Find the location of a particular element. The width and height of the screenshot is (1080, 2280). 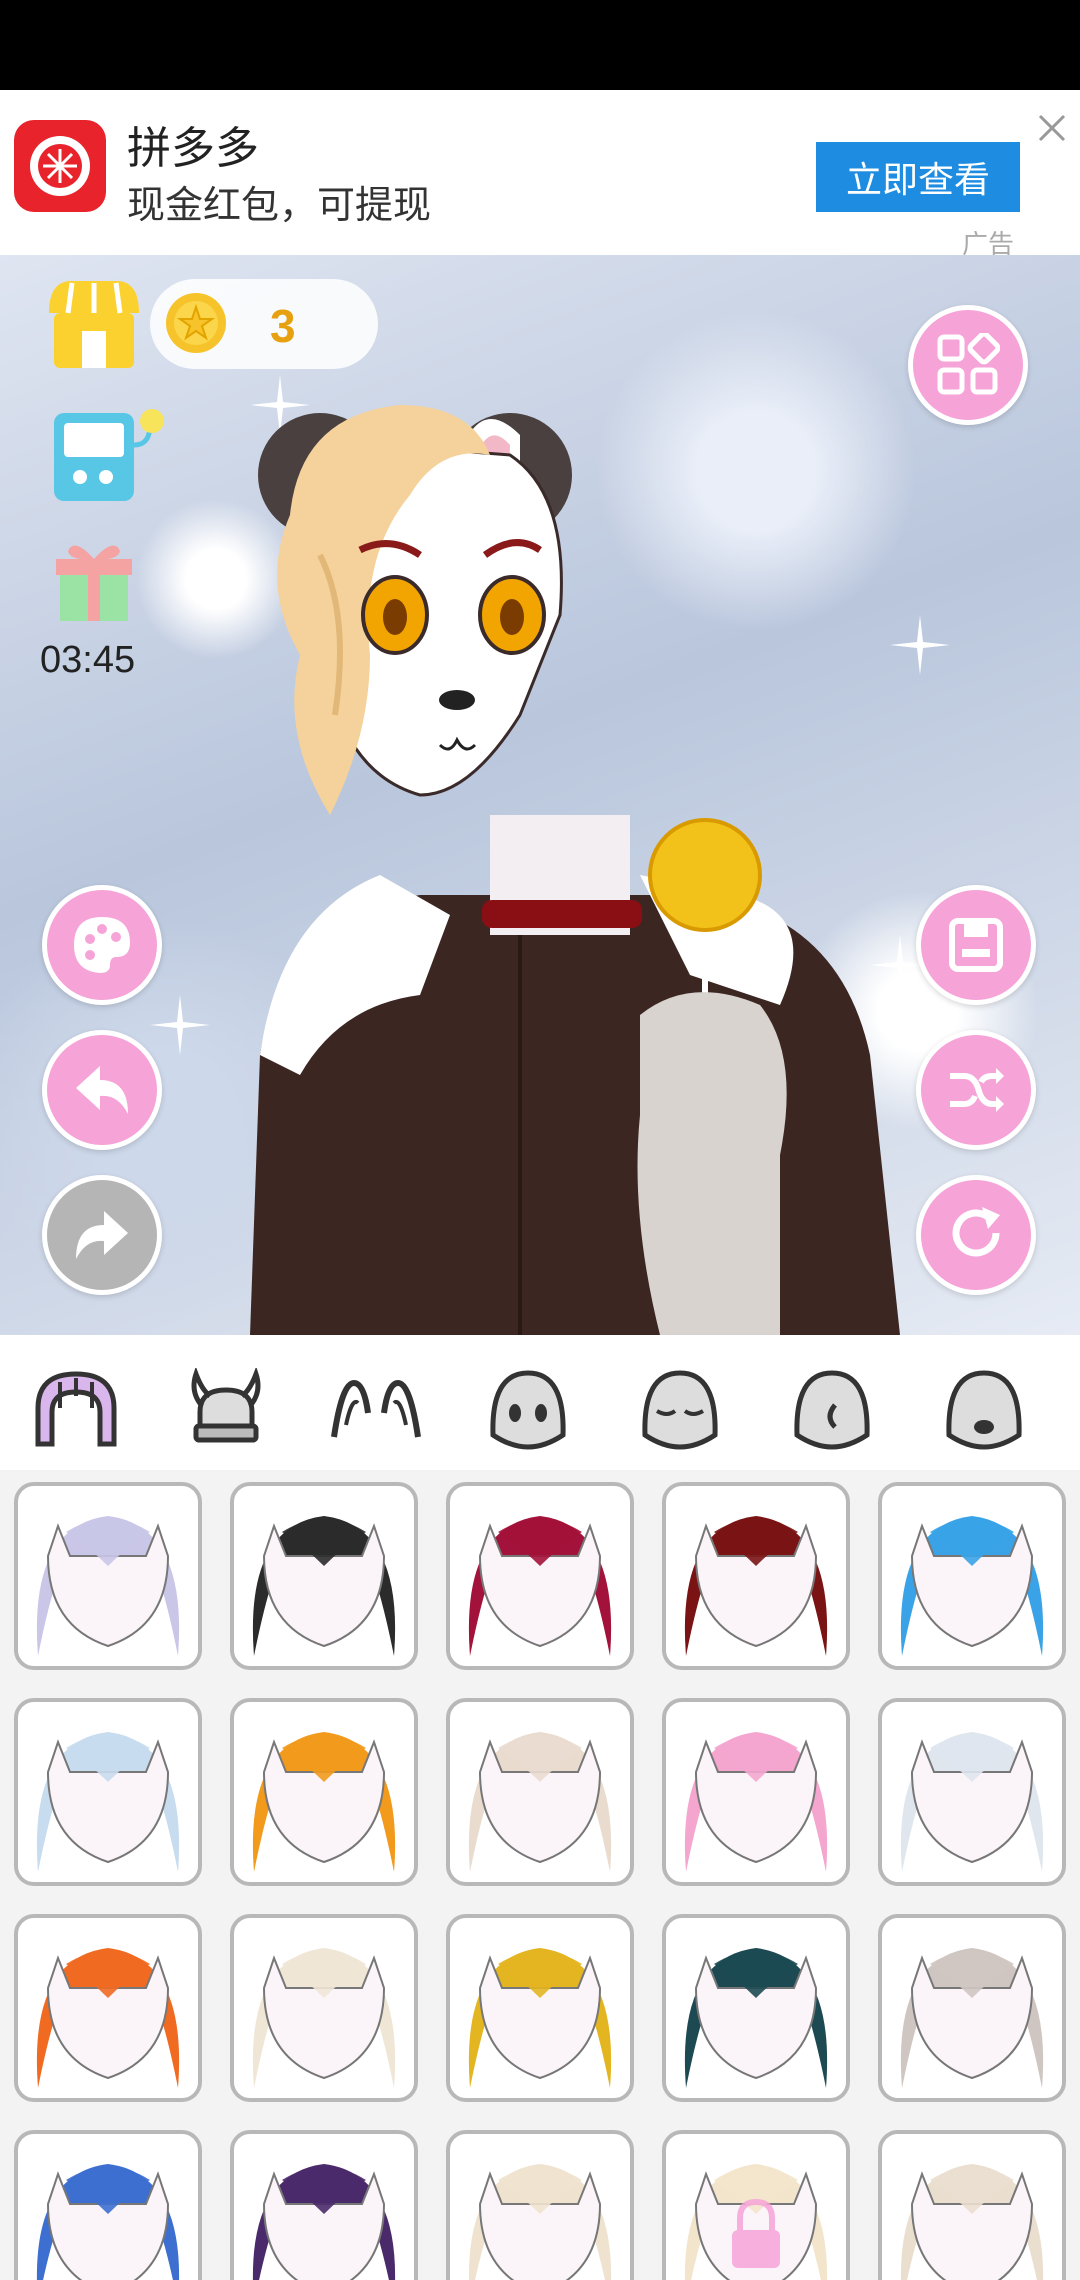

category-tabs is located at coordinates (540, 1402).